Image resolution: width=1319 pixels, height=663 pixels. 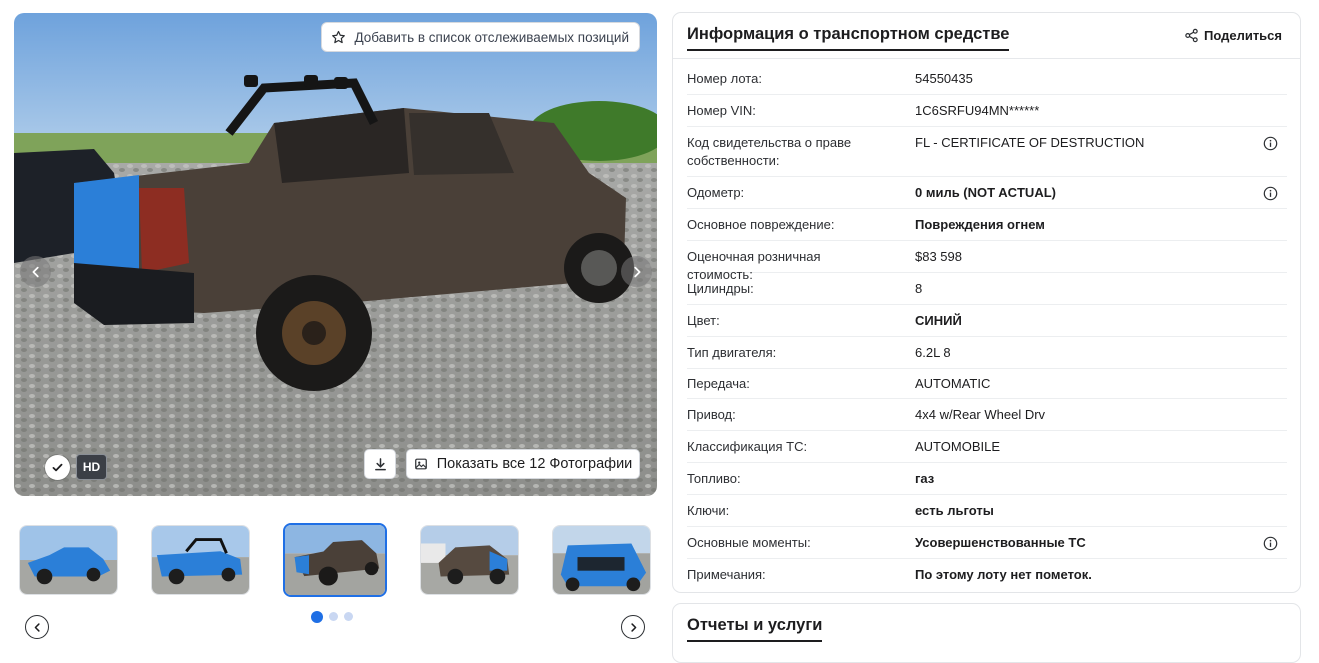 I want to click on show-all-photos-button: Показать все 12 Фотографии, so click(x=523, y=464).